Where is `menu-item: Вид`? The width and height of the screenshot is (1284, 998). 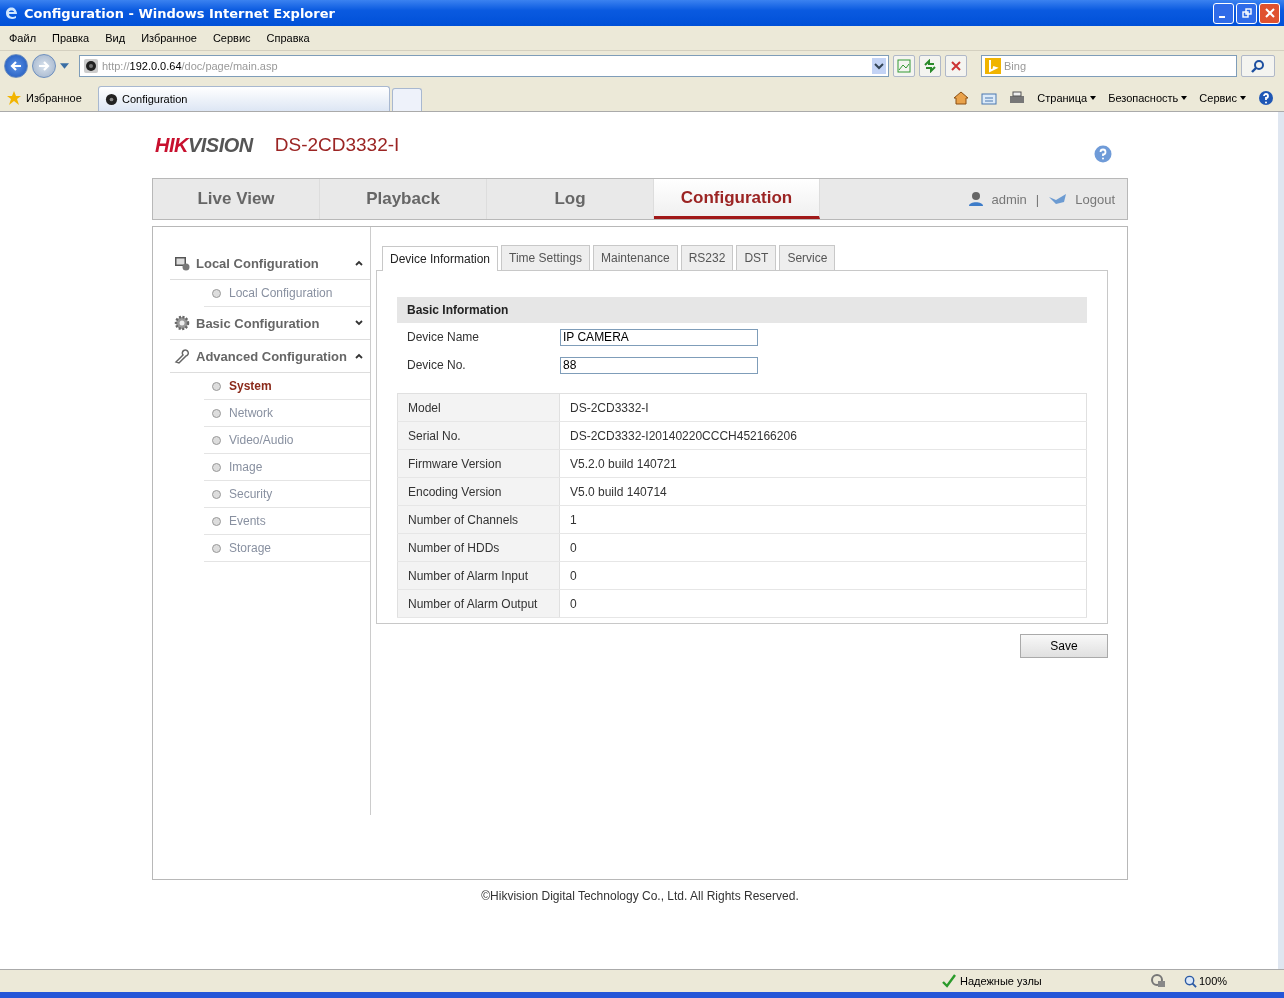
menu-item: Вид is located at coordinates (115, 38).